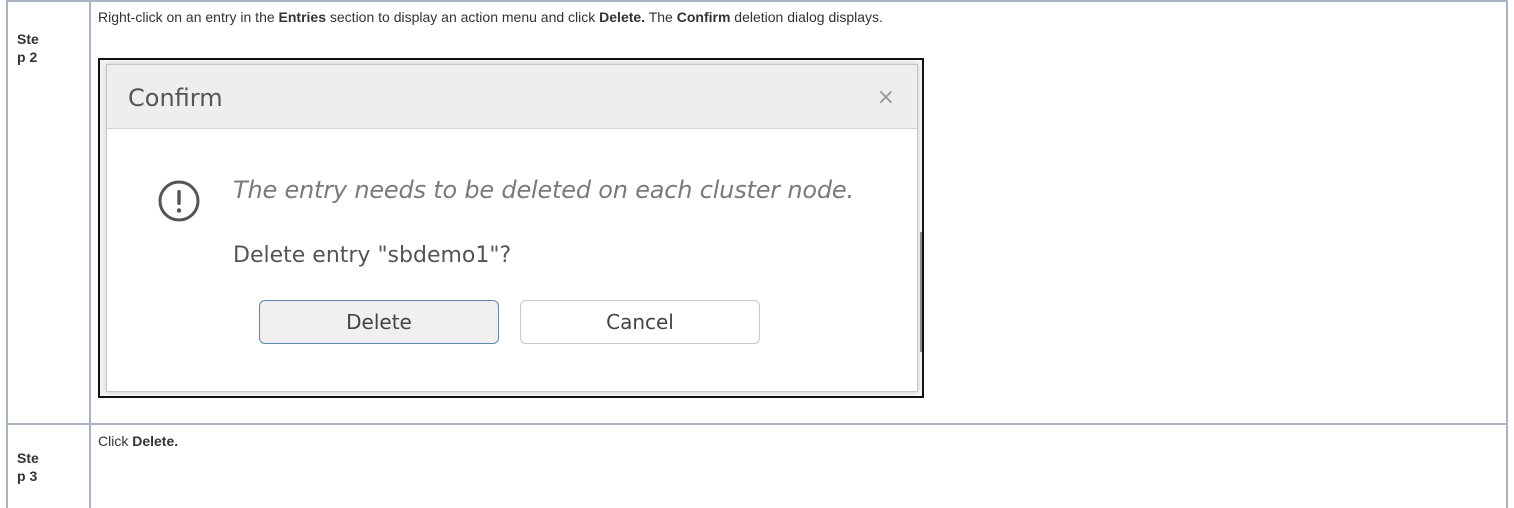 Image resolution: width=1514 pixels, height=508 pixels. What do you see at coordinates (188, 17) in the screenshot?
I see `instruction-fragment: Right-click on an entry in the` at bounding box center [188, 17].